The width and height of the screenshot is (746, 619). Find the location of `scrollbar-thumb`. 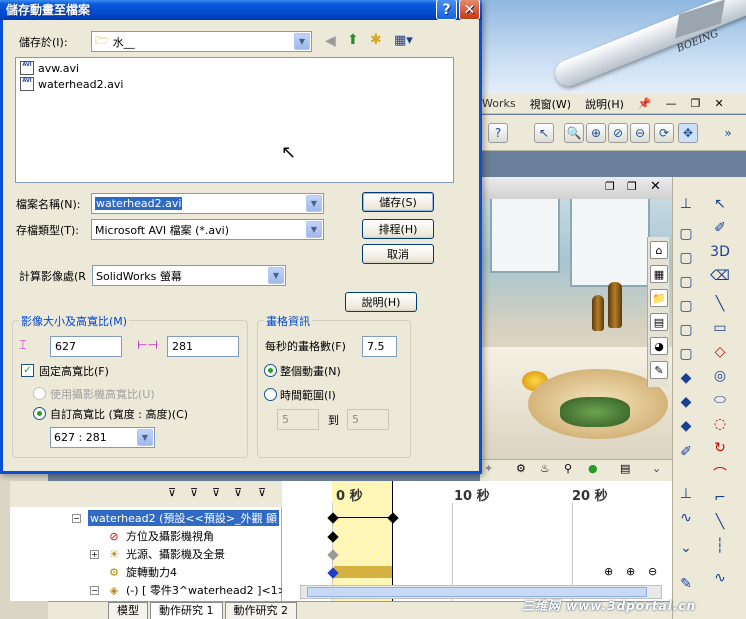

scrollbar-thumb is located at coordinates (477, 592).